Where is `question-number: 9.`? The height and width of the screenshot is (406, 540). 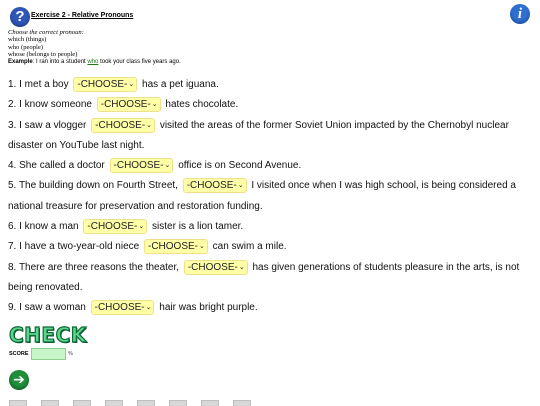
question-number: 9. is located at coordinates (12, 308).